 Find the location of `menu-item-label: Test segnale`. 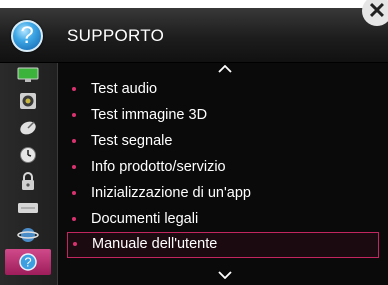

menu-item-label: Test segnale is located at coordinates (132, 141).